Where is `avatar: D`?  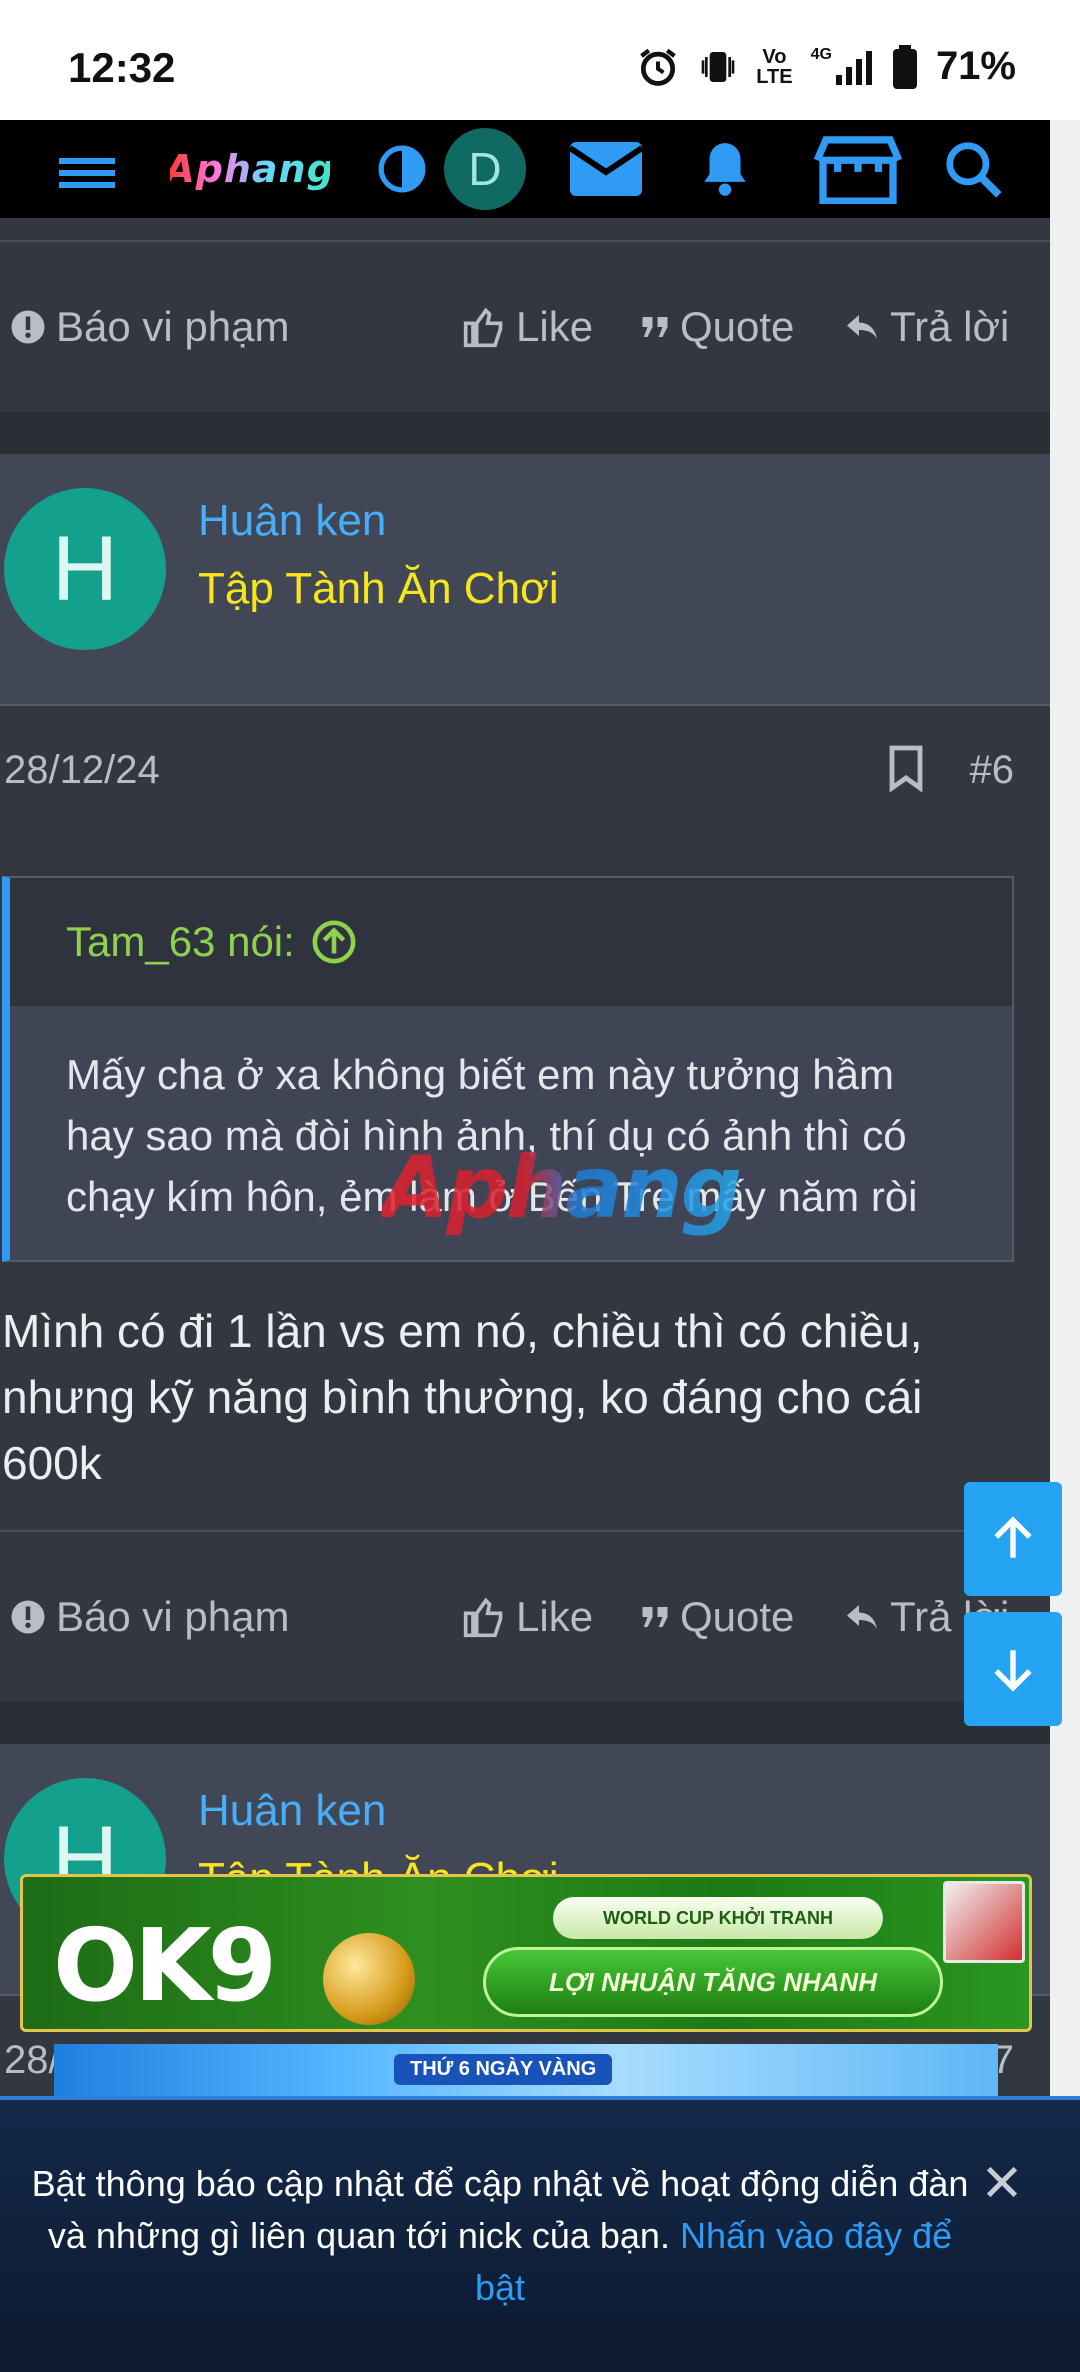
avatar: D is located at coordinates (485, 169).